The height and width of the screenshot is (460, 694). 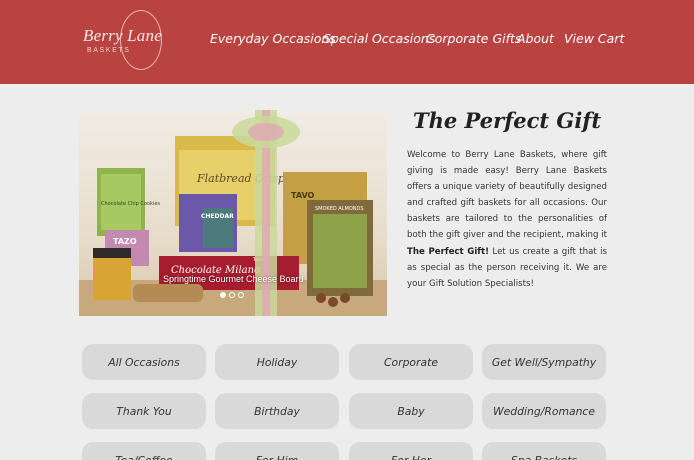 I want to click on cookies-label: Chocolate Chip Cookies, so click(x=130, y=204).